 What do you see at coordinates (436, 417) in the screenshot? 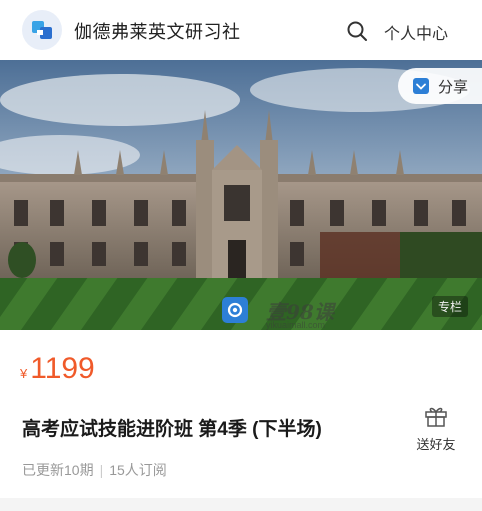
I see `gift-icon` at bounding box center [436, 417].